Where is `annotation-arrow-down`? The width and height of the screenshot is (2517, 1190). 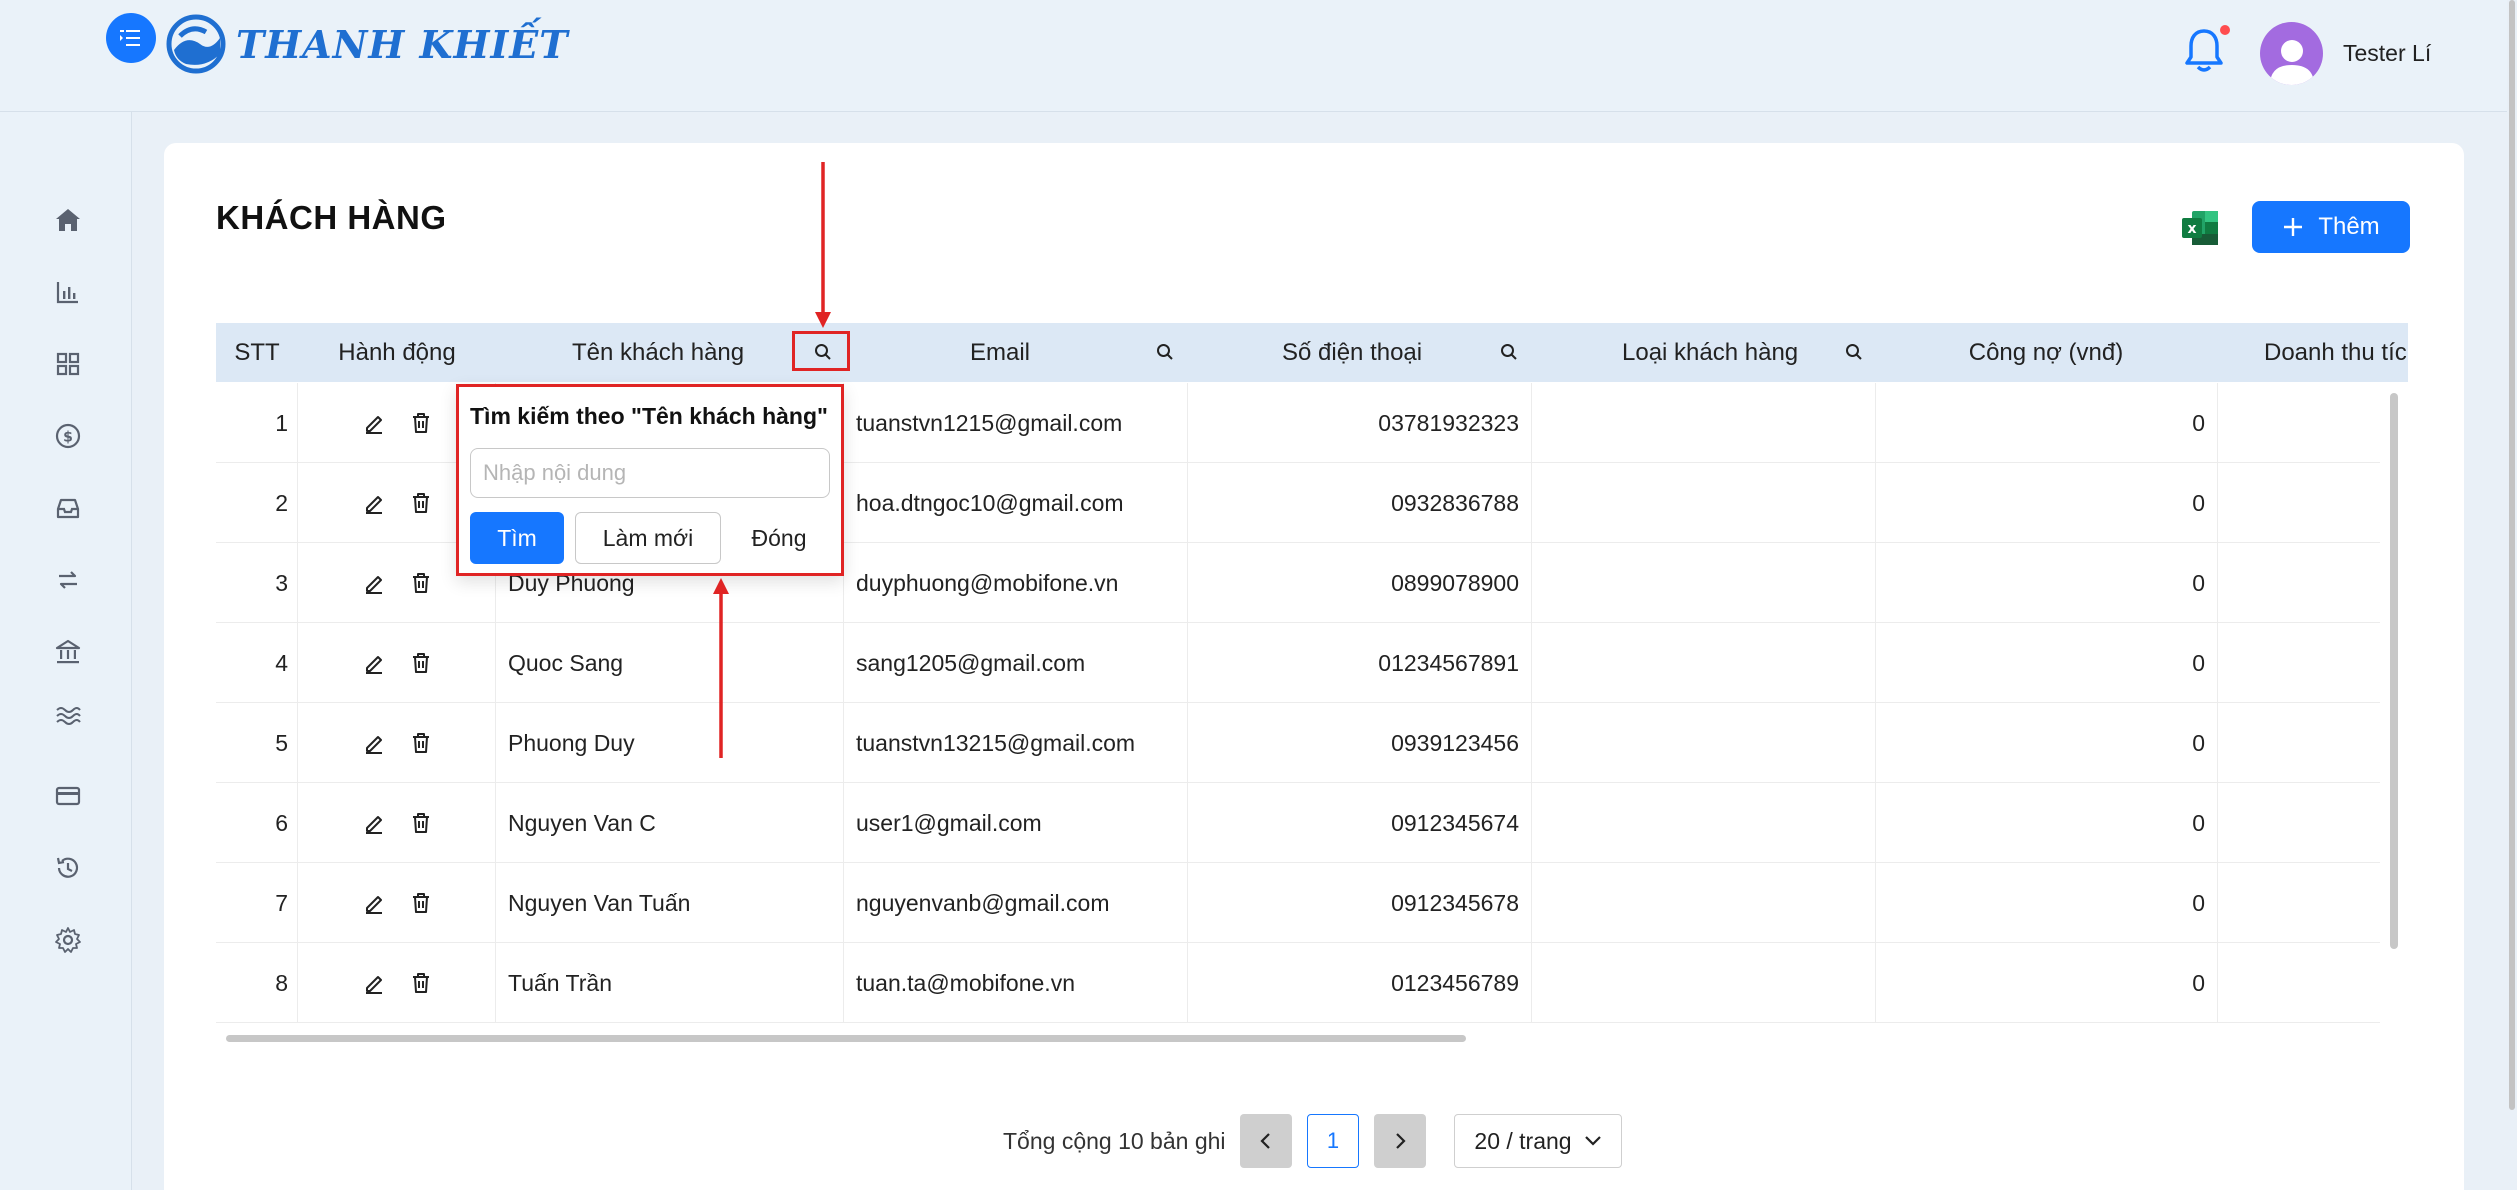
annotation-arrow-down is located at coordinates (823, 245).